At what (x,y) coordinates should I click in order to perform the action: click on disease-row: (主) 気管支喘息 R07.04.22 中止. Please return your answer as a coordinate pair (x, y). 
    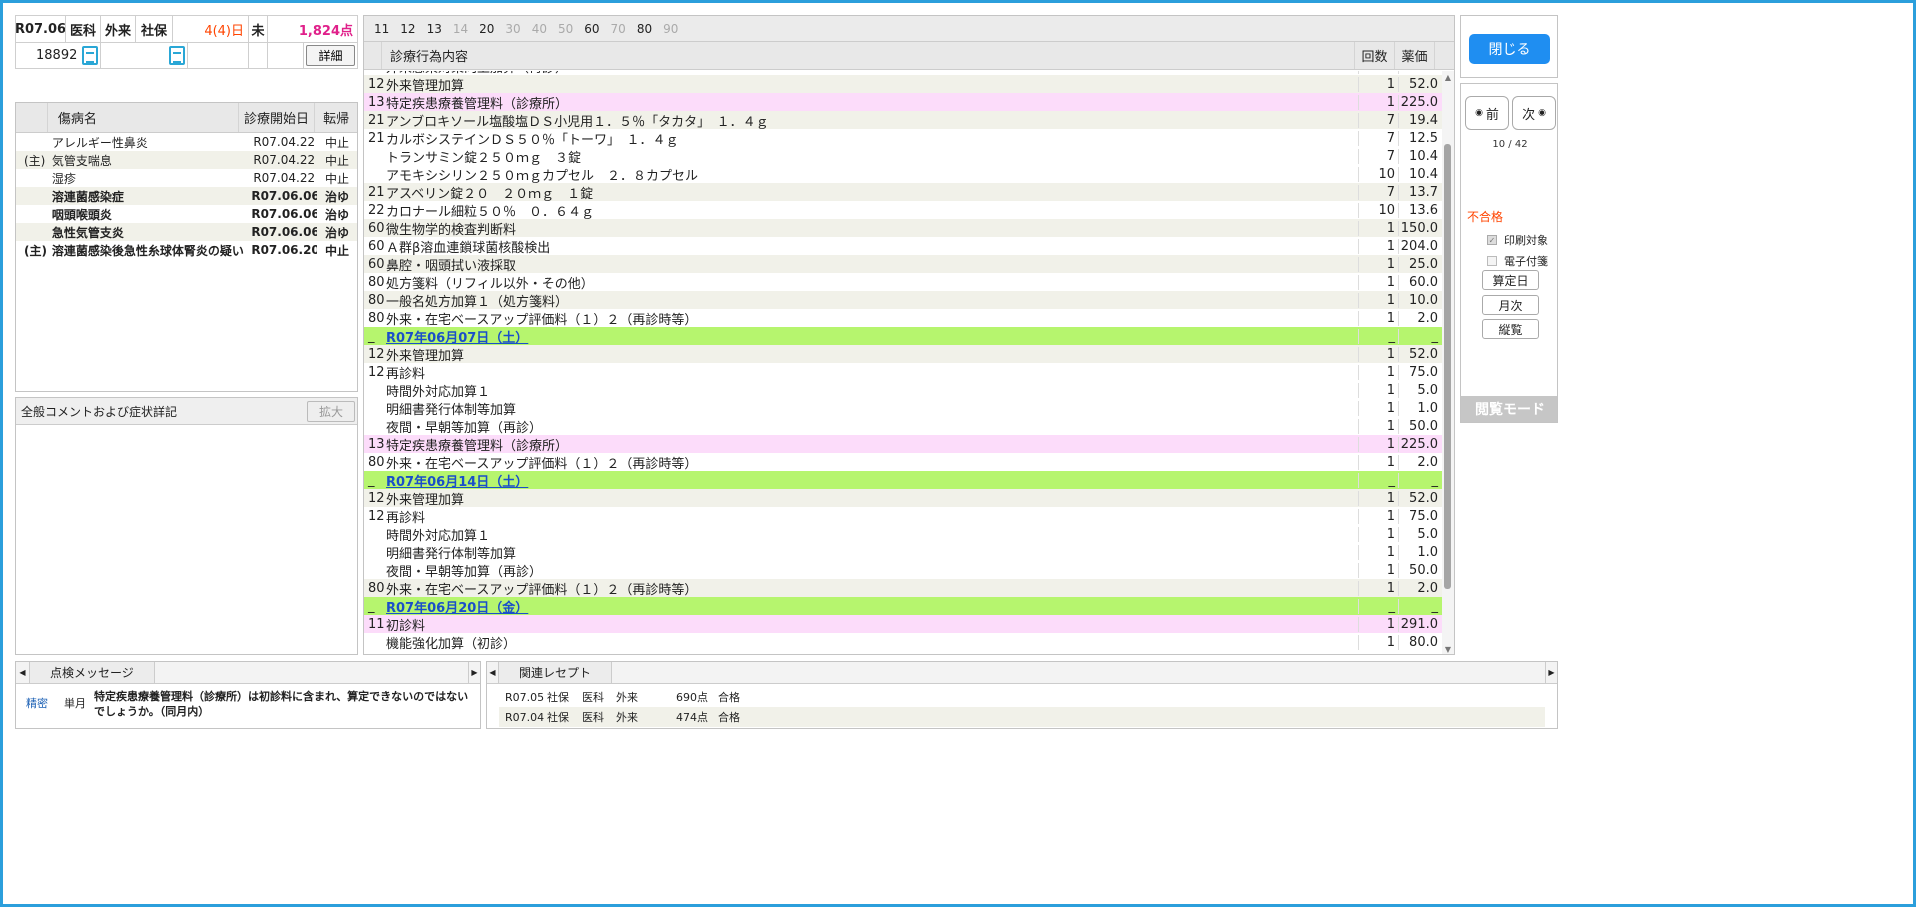
    Looking at the image, I should click on (186, 160).